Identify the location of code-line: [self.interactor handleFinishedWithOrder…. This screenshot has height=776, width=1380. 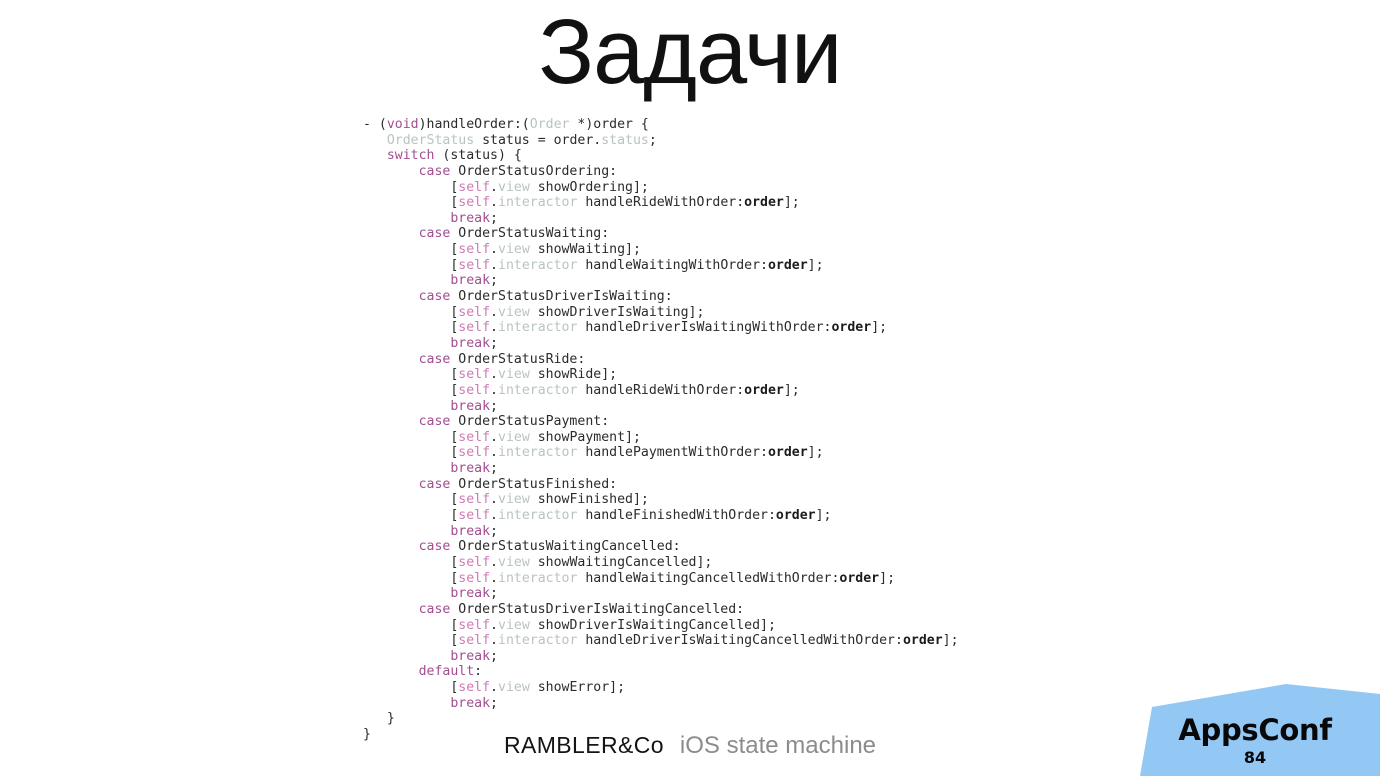
(661, 516).